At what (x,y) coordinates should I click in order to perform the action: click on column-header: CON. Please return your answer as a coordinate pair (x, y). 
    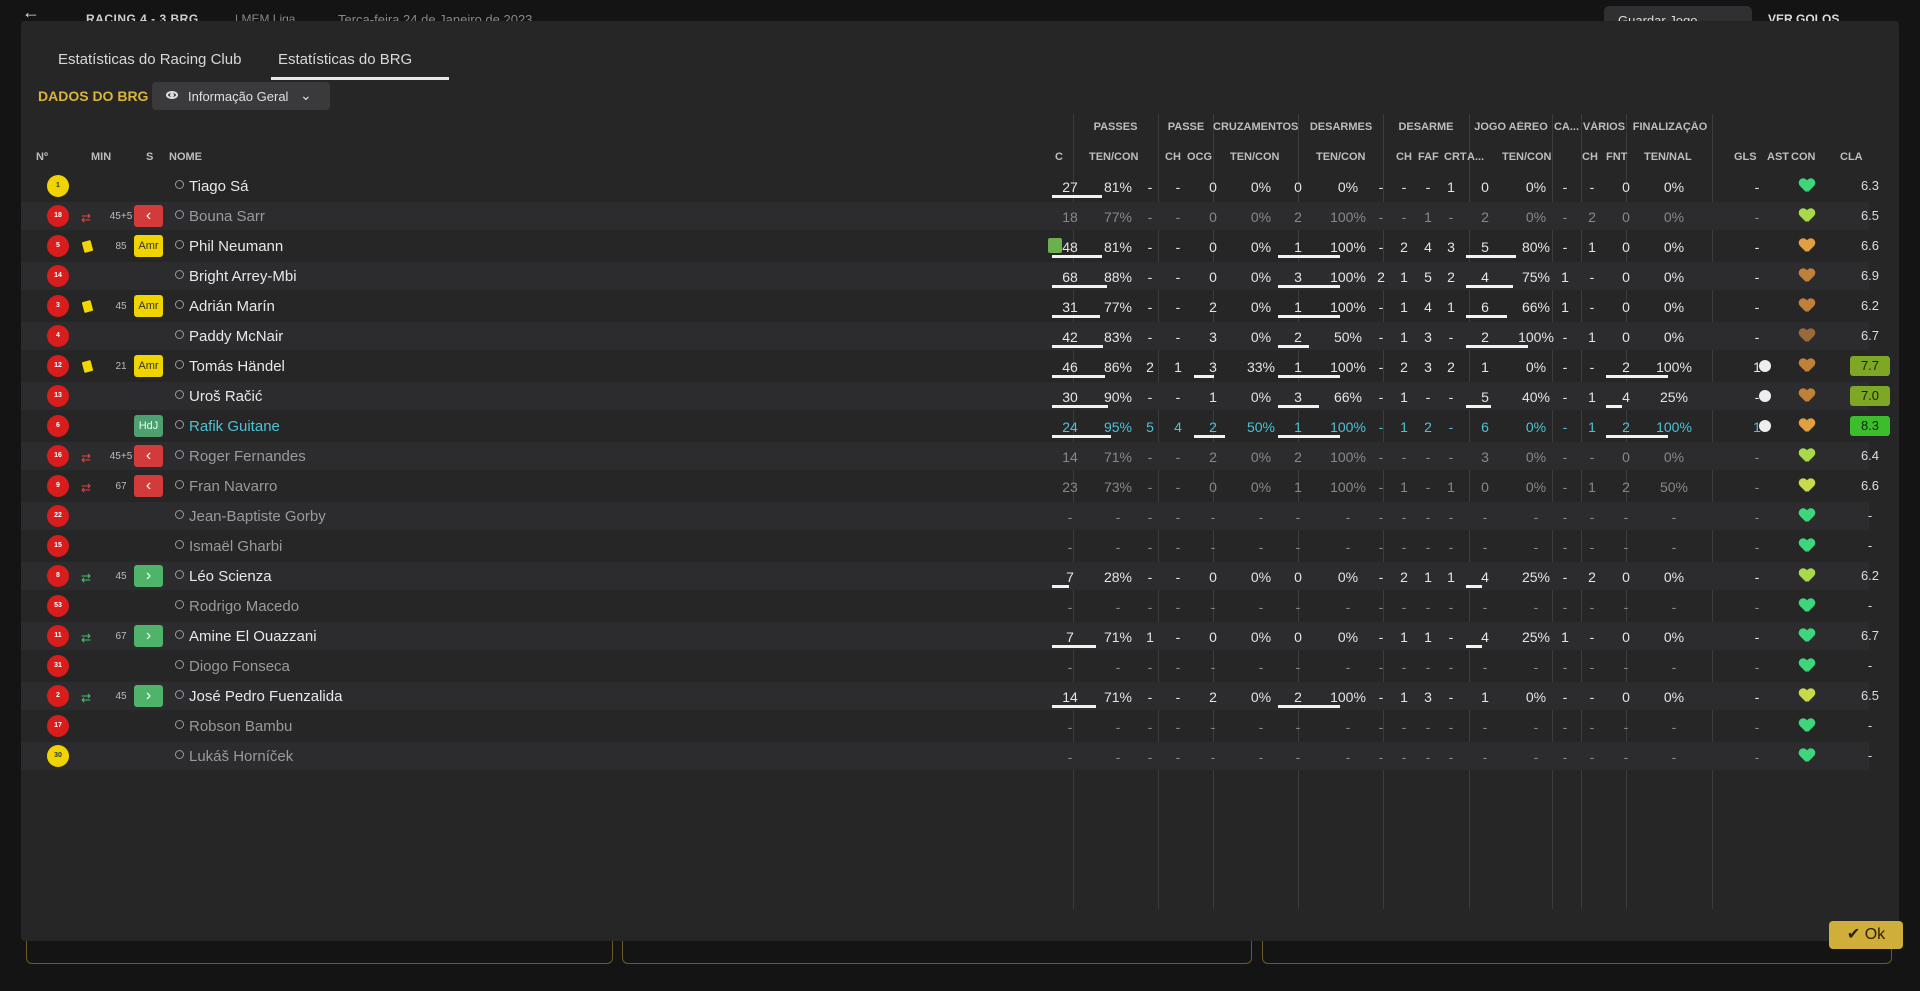
    Looking at the image, I should click on (1803, 157).